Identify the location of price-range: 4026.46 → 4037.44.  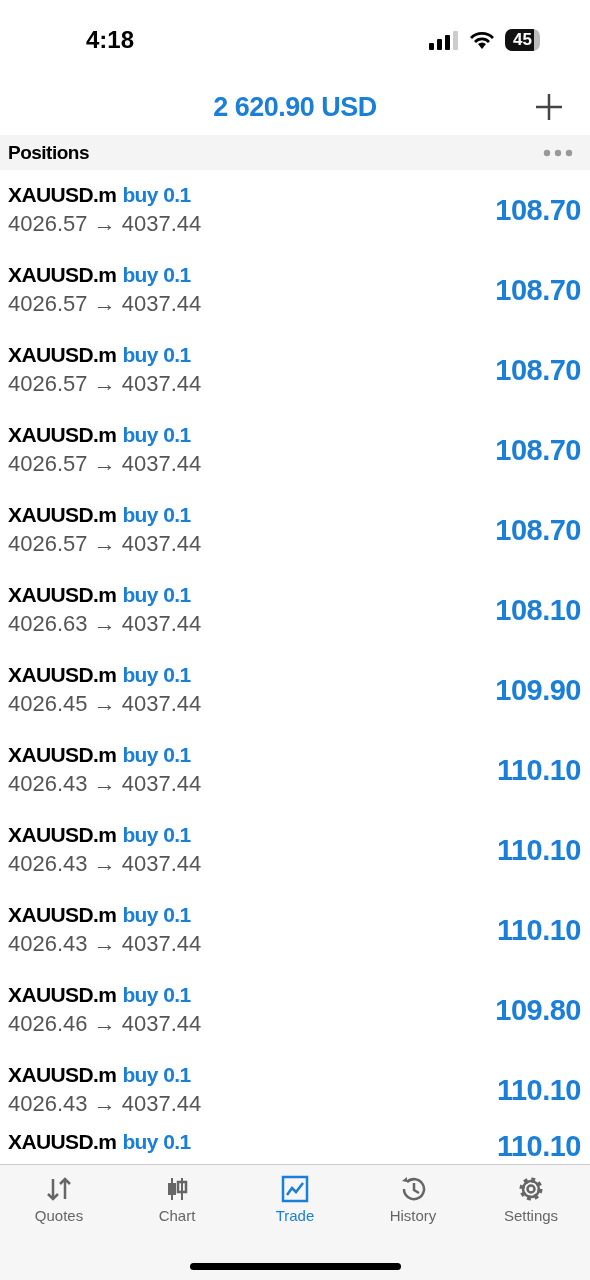
(105, 1024).